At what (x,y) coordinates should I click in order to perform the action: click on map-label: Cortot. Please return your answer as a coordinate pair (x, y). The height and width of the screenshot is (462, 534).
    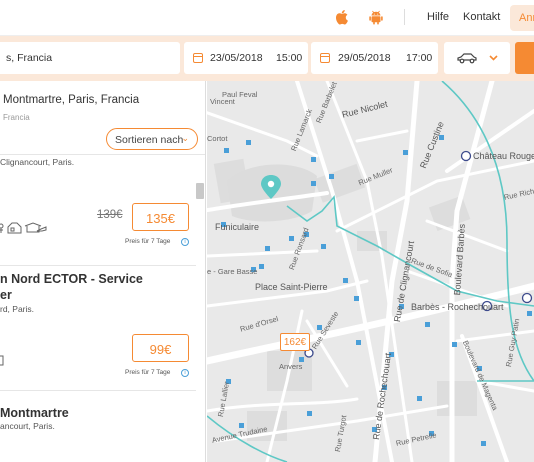
    Looking at the image, I should click on (217, 138).